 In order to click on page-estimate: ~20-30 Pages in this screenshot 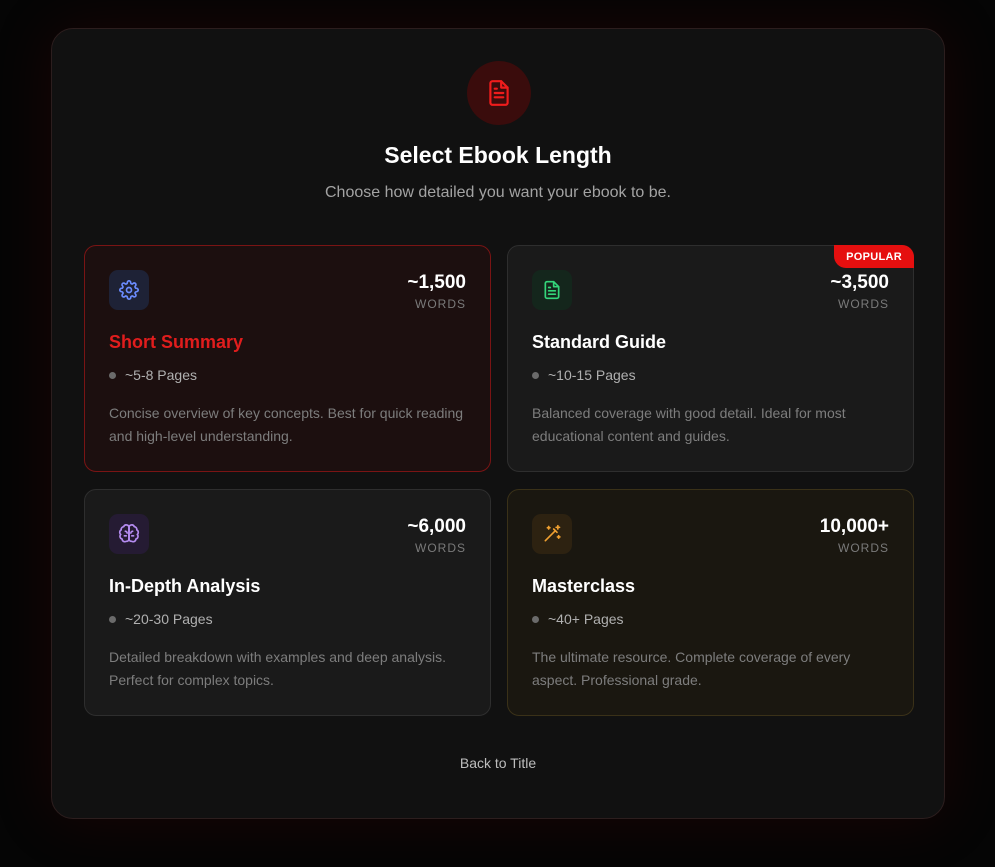, I will do `click(161, 619)`.